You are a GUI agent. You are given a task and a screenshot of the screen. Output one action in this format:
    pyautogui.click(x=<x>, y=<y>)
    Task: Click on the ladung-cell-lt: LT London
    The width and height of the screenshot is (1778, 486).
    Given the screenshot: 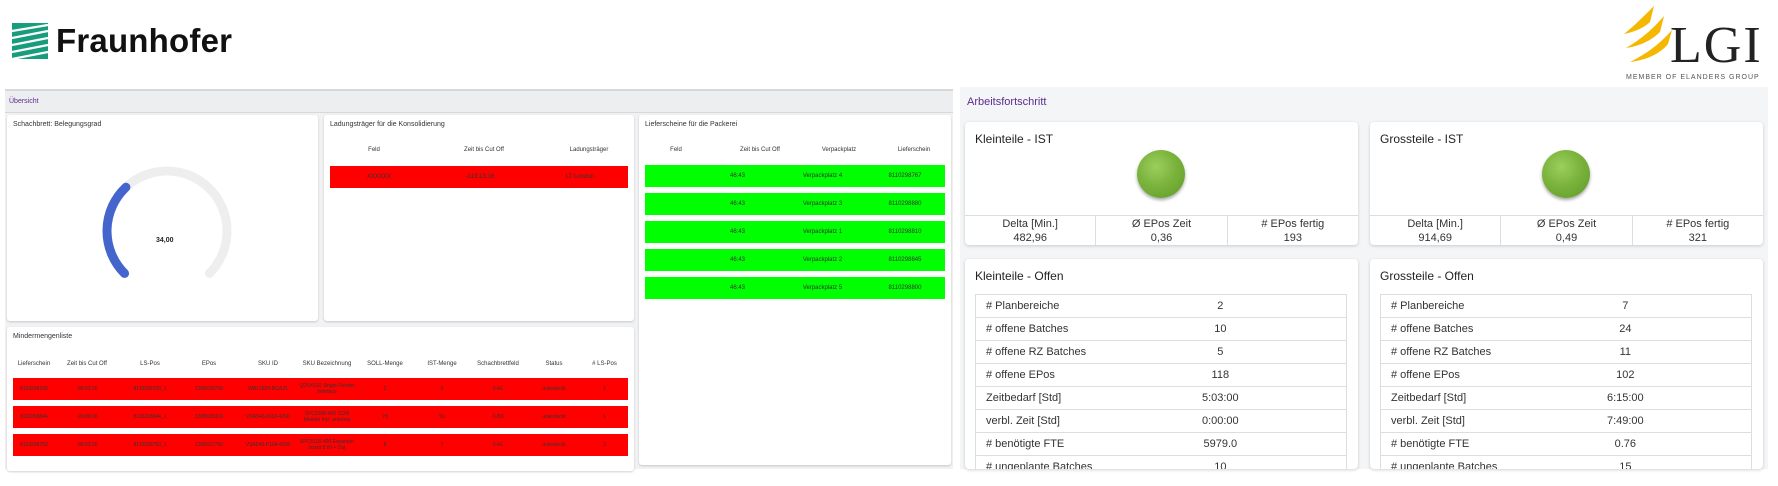 What is the action you would take?
    pyautogui.click(x=580, y=177)
    